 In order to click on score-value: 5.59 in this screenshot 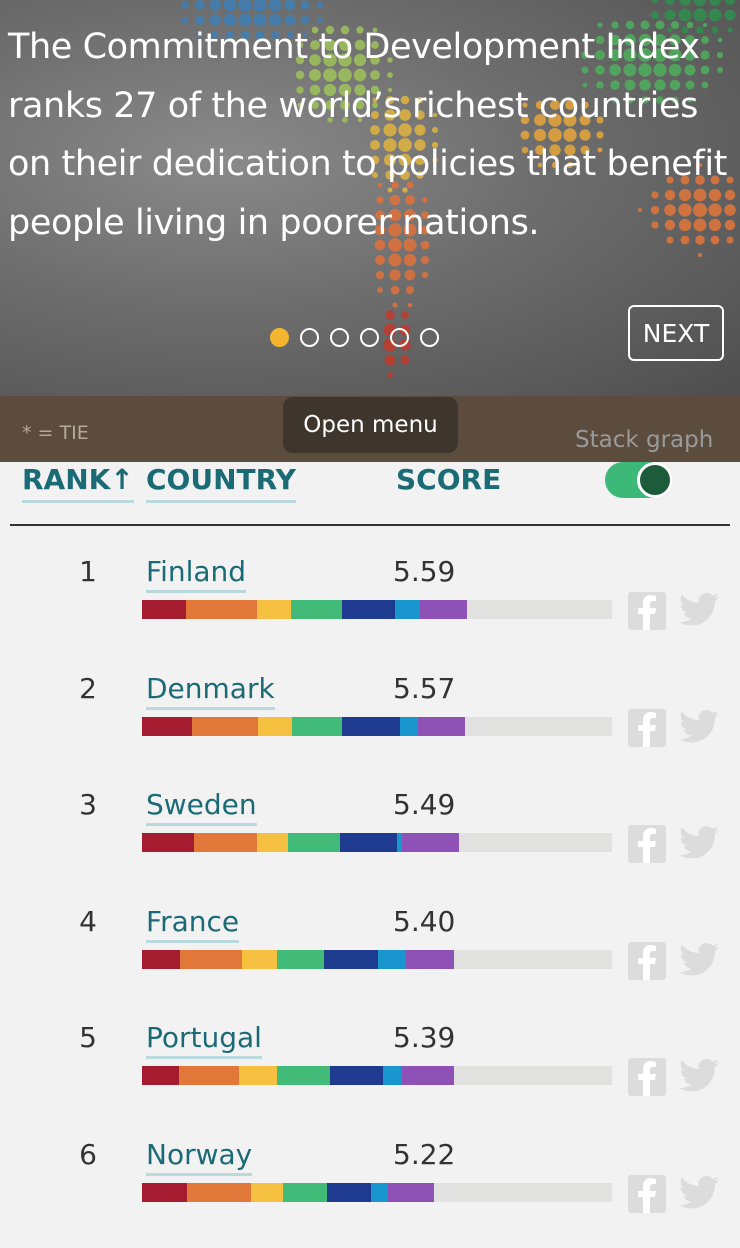, I will do `click(424, 571)`.